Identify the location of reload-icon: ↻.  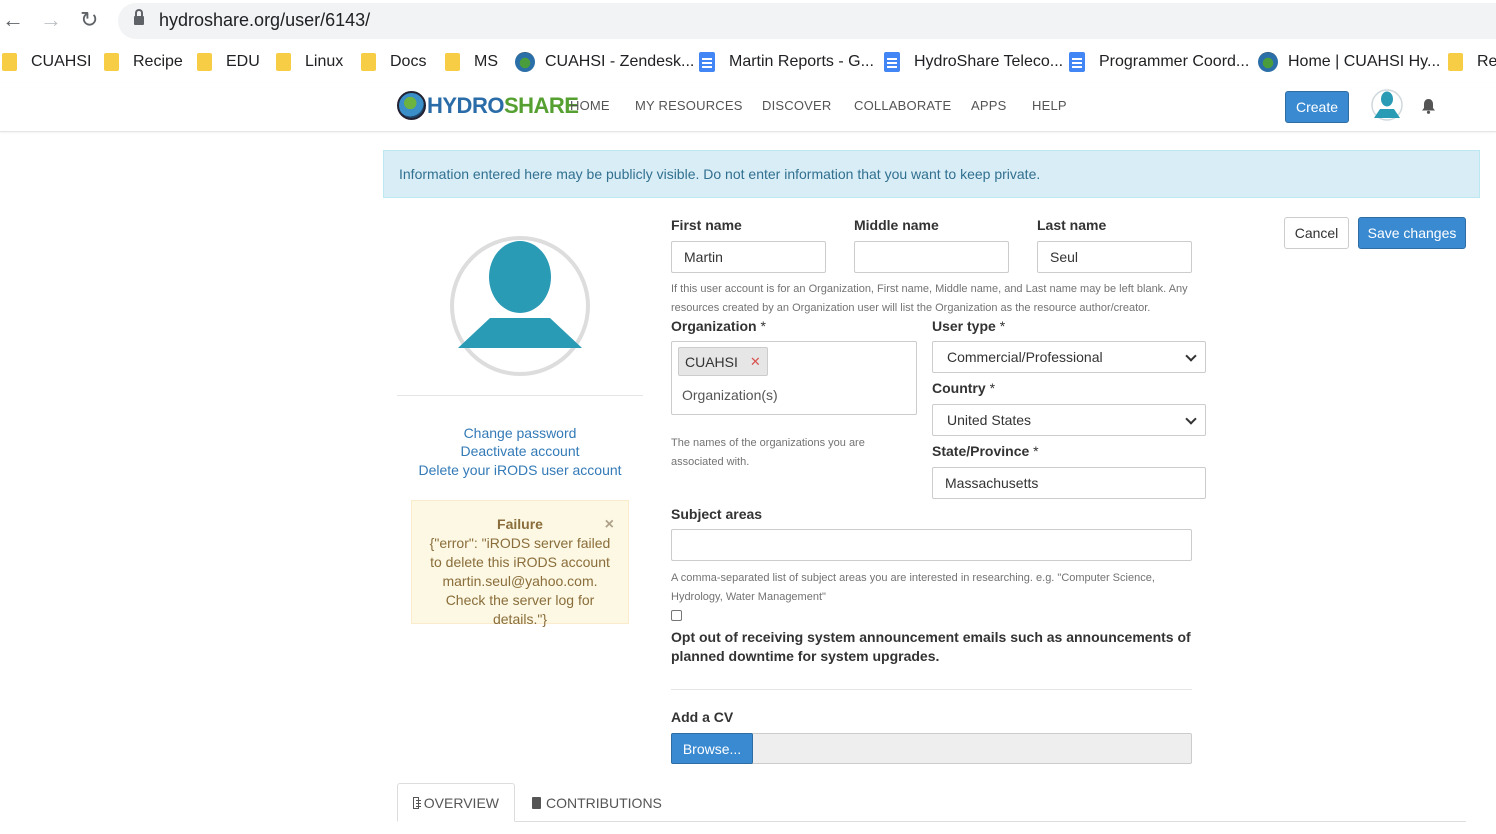
(89, 20).